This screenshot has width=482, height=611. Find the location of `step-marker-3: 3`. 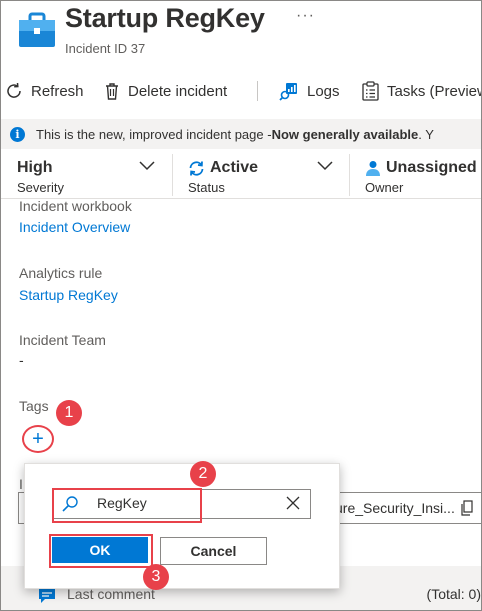

step-marker-3: 3 is located at coordinates (156, 577).